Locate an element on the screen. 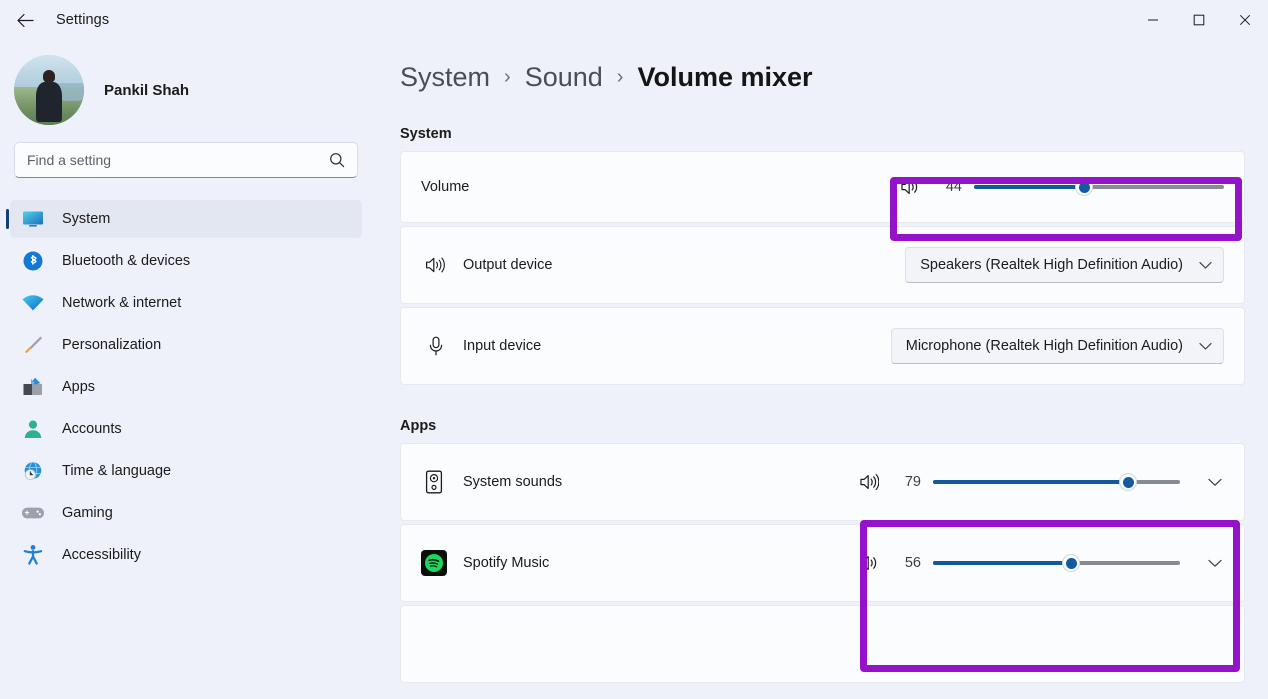  sidebar-item-accounts: Accounts is located at coordinates (186, 429).